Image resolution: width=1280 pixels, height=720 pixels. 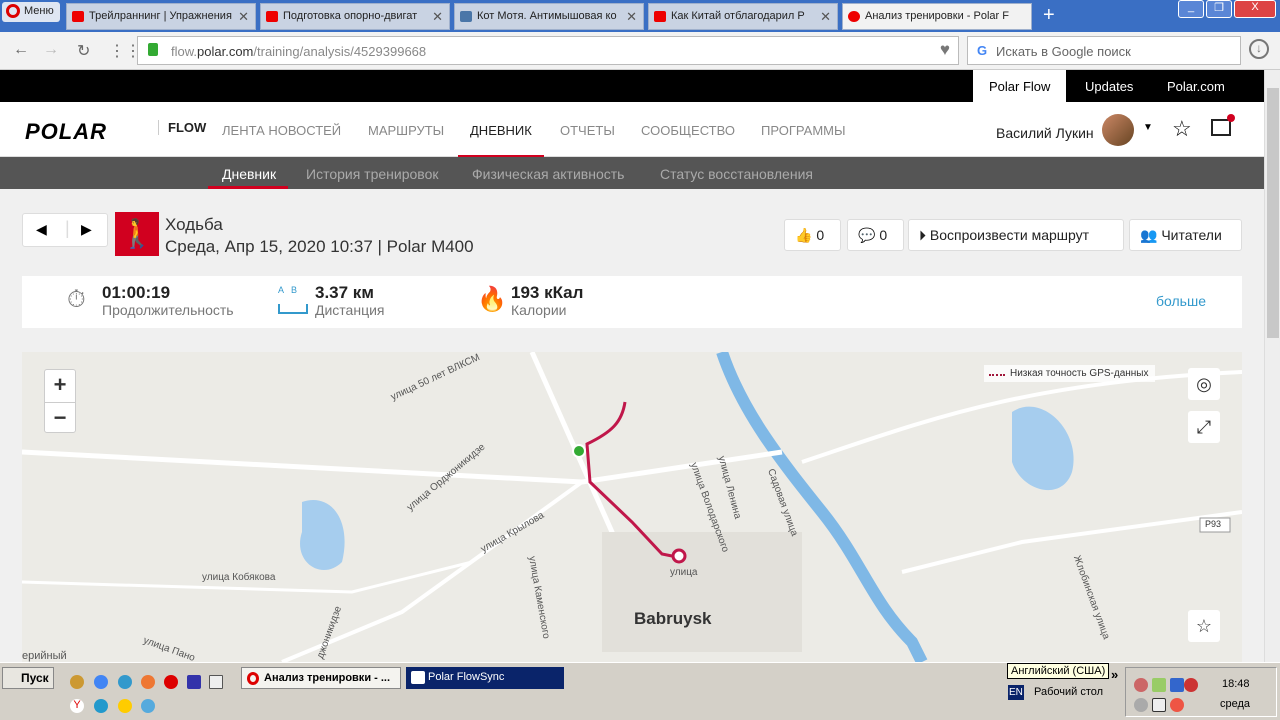 I want to click on replay-route-button: ⏵ Воспроизвести маршрут, so click(x=1016, y=235).